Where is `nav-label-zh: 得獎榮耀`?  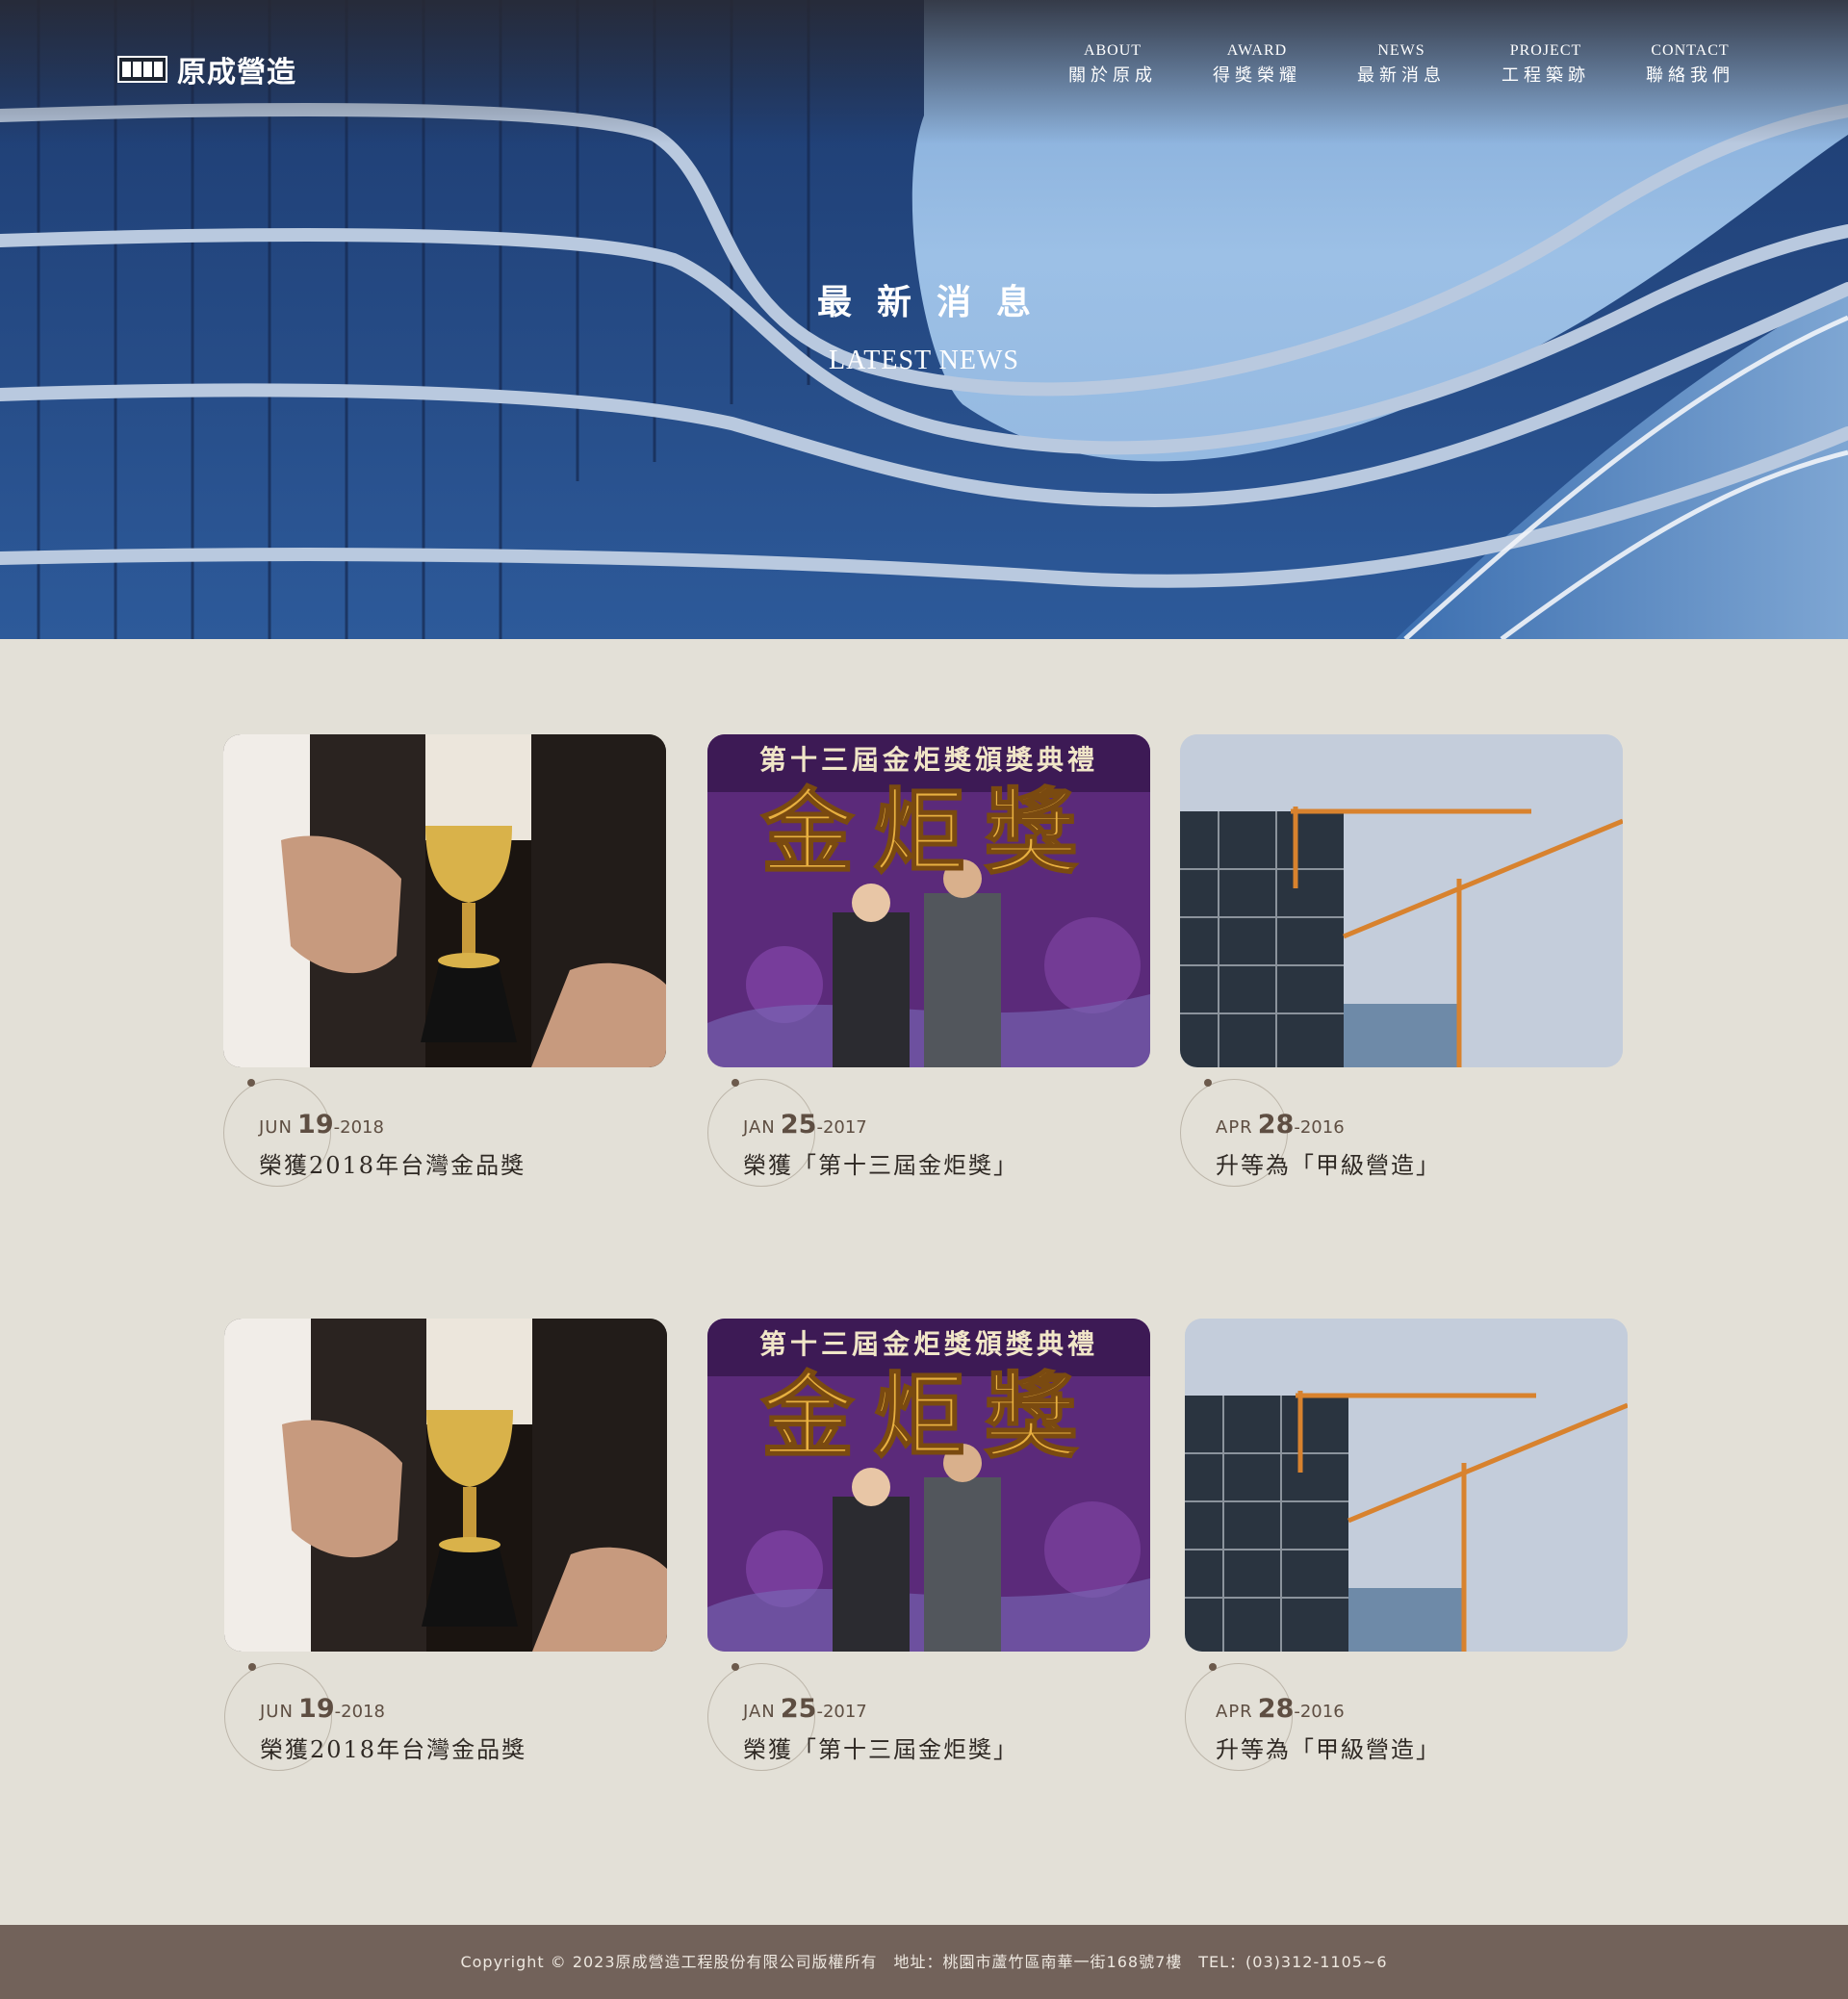
nav-label-zh: 得獎榮耀 is located at coordinates (1257, 75).